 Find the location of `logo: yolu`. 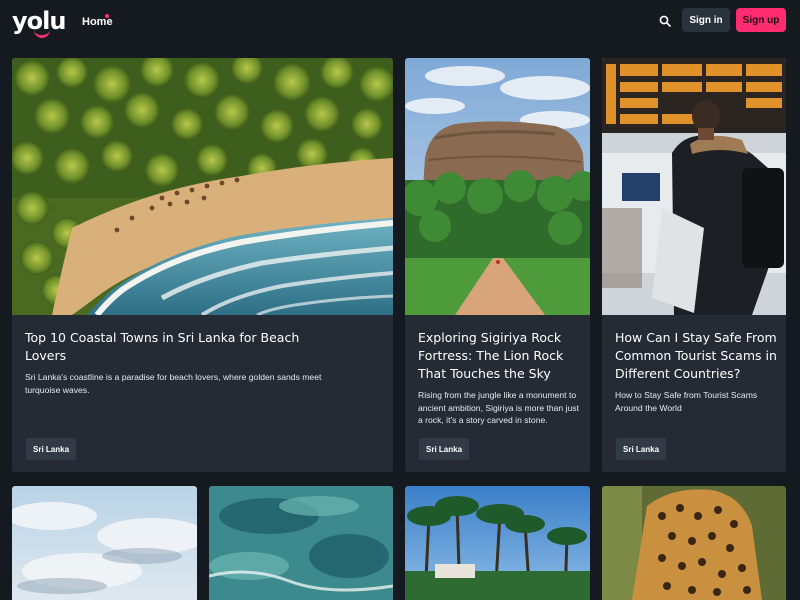

logo: yolu is located at coordinates (39, 23).